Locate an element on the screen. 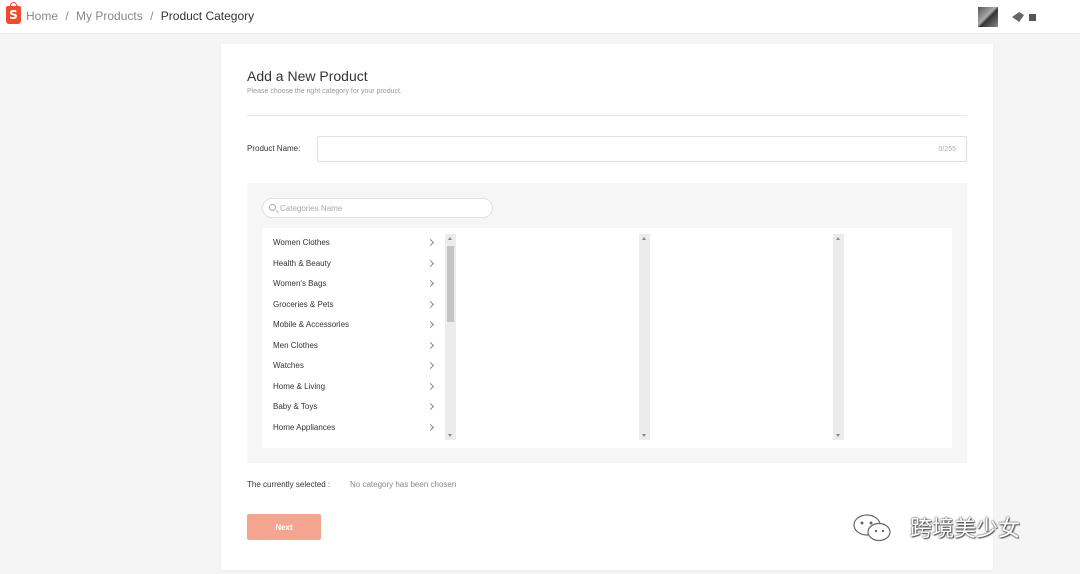 The image size is (1080, 574). breadcrumb-my-products: My Products is located at coordinates (109, 16).